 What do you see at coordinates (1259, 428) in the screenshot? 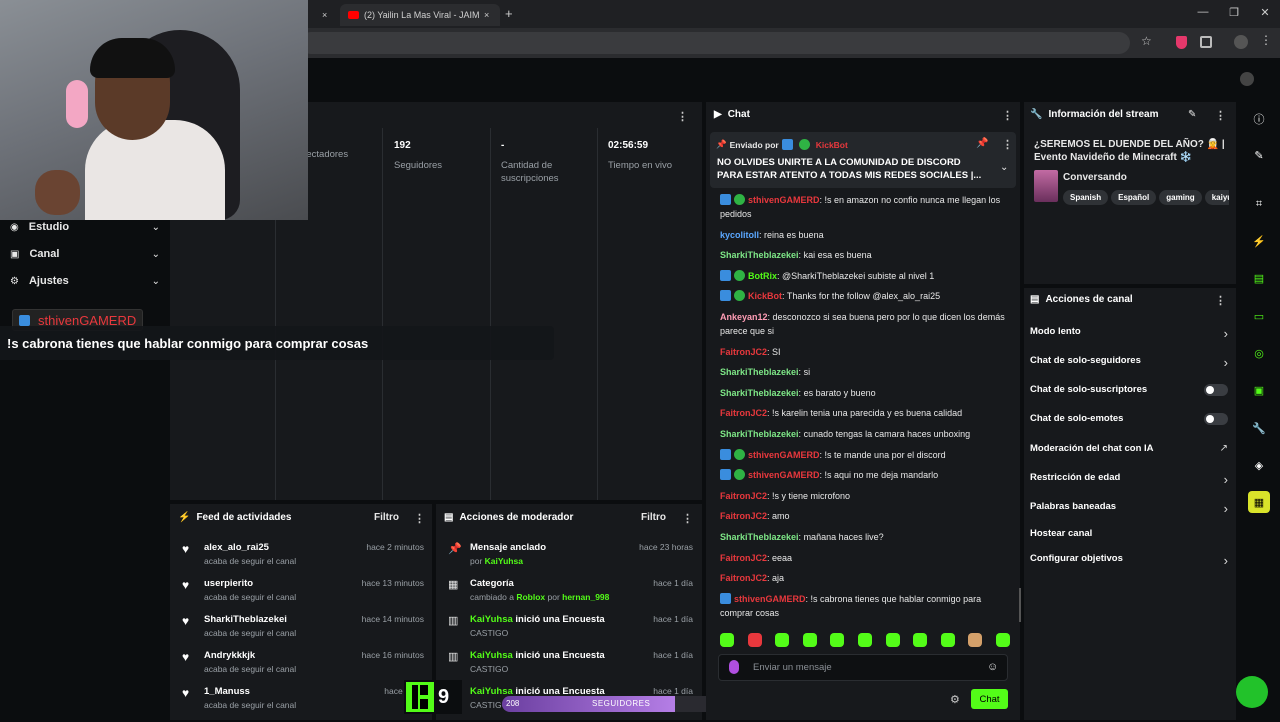
I see `wrench-icon: 🔧` at bounding box center [1259, 428].